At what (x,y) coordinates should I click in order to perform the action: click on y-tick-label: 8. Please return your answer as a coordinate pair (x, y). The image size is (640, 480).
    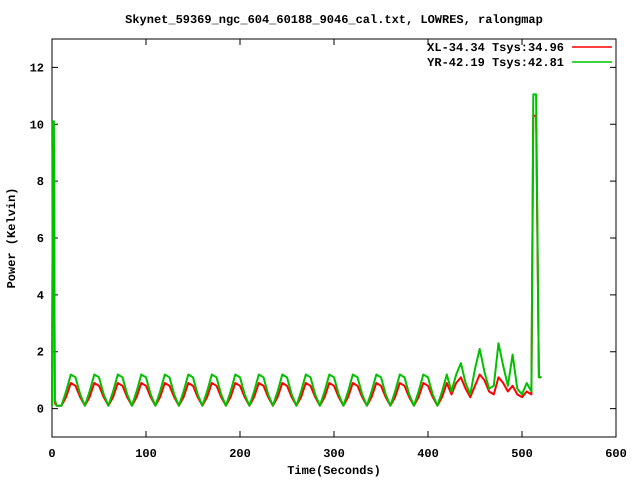
    Looking at the image, I should click on (40, 182).